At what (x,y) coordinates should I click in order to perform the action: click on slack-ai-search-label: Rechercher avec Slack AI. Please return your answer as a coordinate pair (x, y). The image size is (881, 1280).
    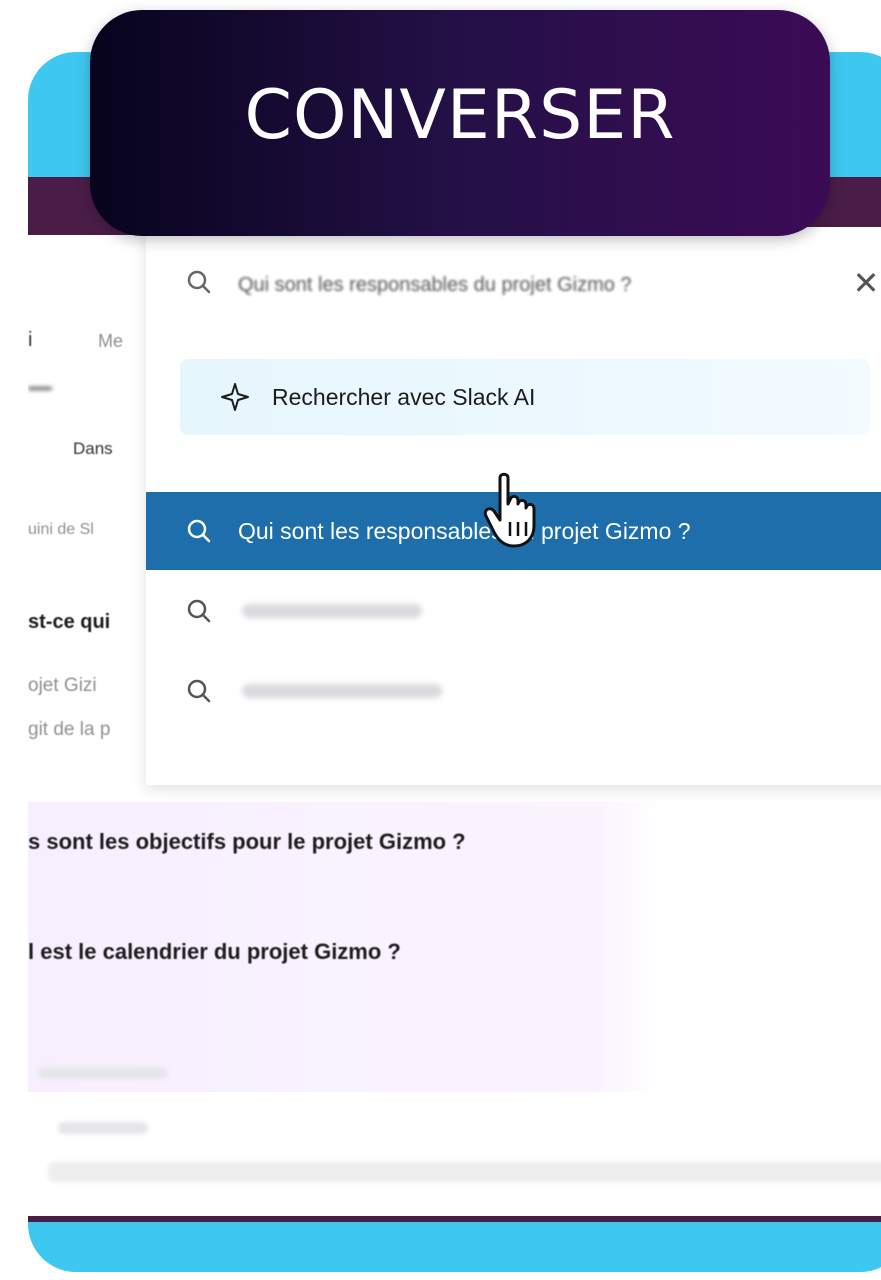
    Looking at the image, I should click on (404, 396).